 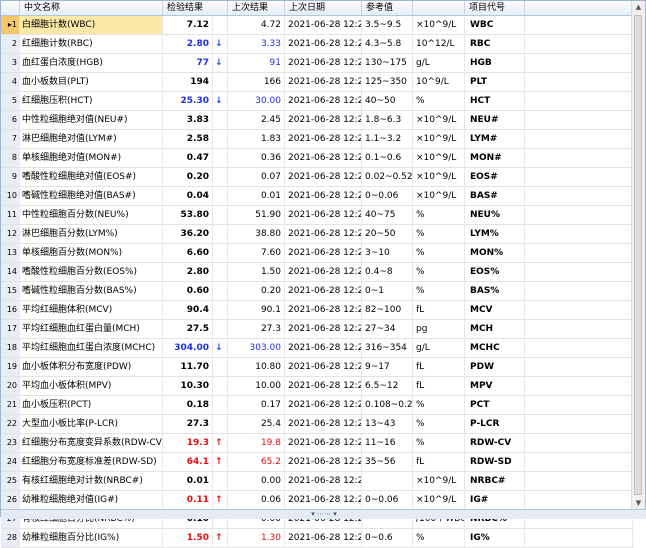 I want to click on item-name: 大型血小板比率(P-LCR), so click(x=91, y=424).